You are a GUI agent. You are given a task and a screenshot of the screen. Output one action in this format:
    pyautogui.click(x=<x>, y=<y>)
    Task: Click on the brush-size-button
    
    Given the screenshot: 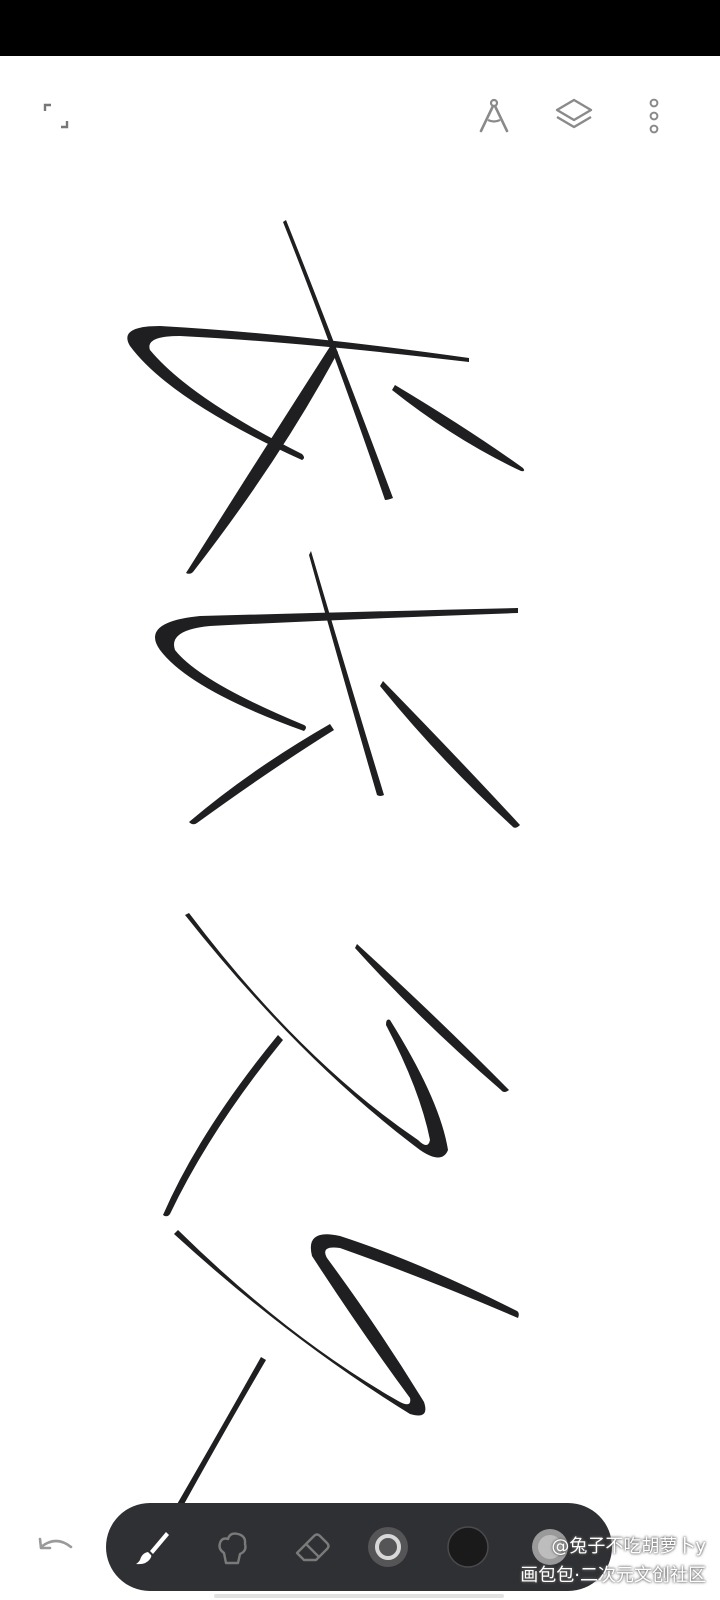 What is the action you would take?
    pyautogui.click(x=388, y=1547)
    